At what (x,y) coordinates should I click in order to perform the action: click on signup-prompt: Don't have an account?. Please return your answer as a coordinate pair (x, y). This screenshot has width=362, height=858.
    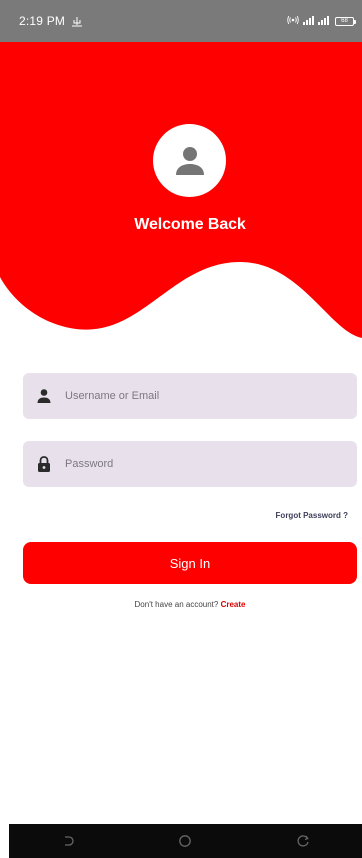
    Looking at the image, I should click on (177, 604).